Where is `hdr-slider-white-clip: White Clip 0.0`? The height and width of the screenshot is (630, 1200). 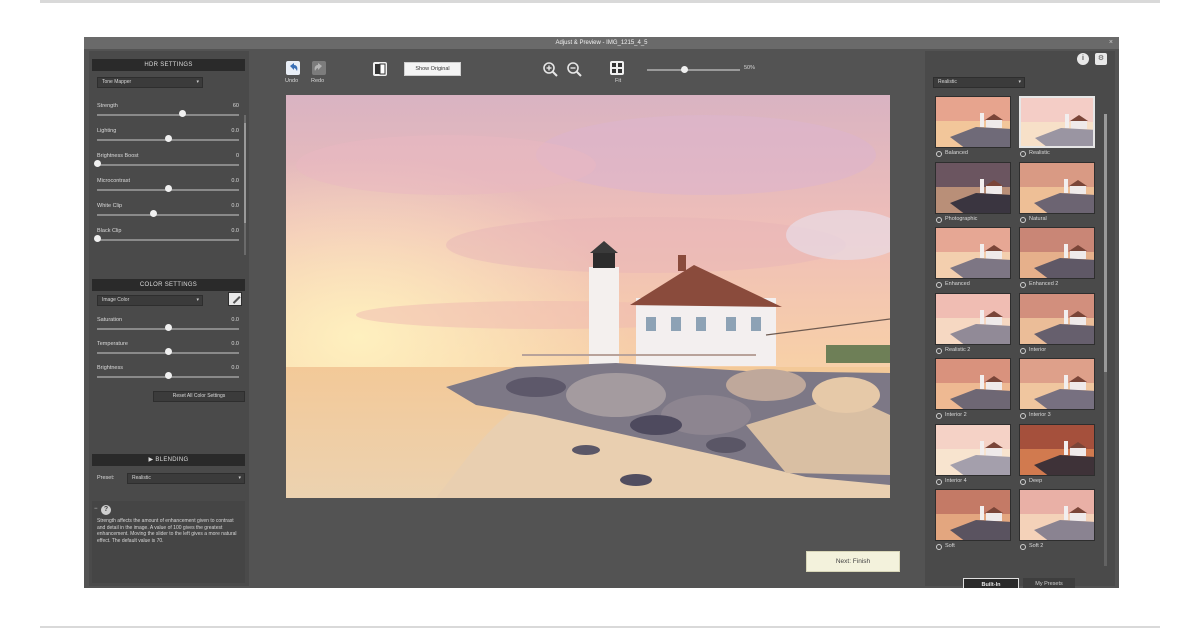
hdr-slider-white-clip: White Clip 0.0 is located at coordinates (168, 214).